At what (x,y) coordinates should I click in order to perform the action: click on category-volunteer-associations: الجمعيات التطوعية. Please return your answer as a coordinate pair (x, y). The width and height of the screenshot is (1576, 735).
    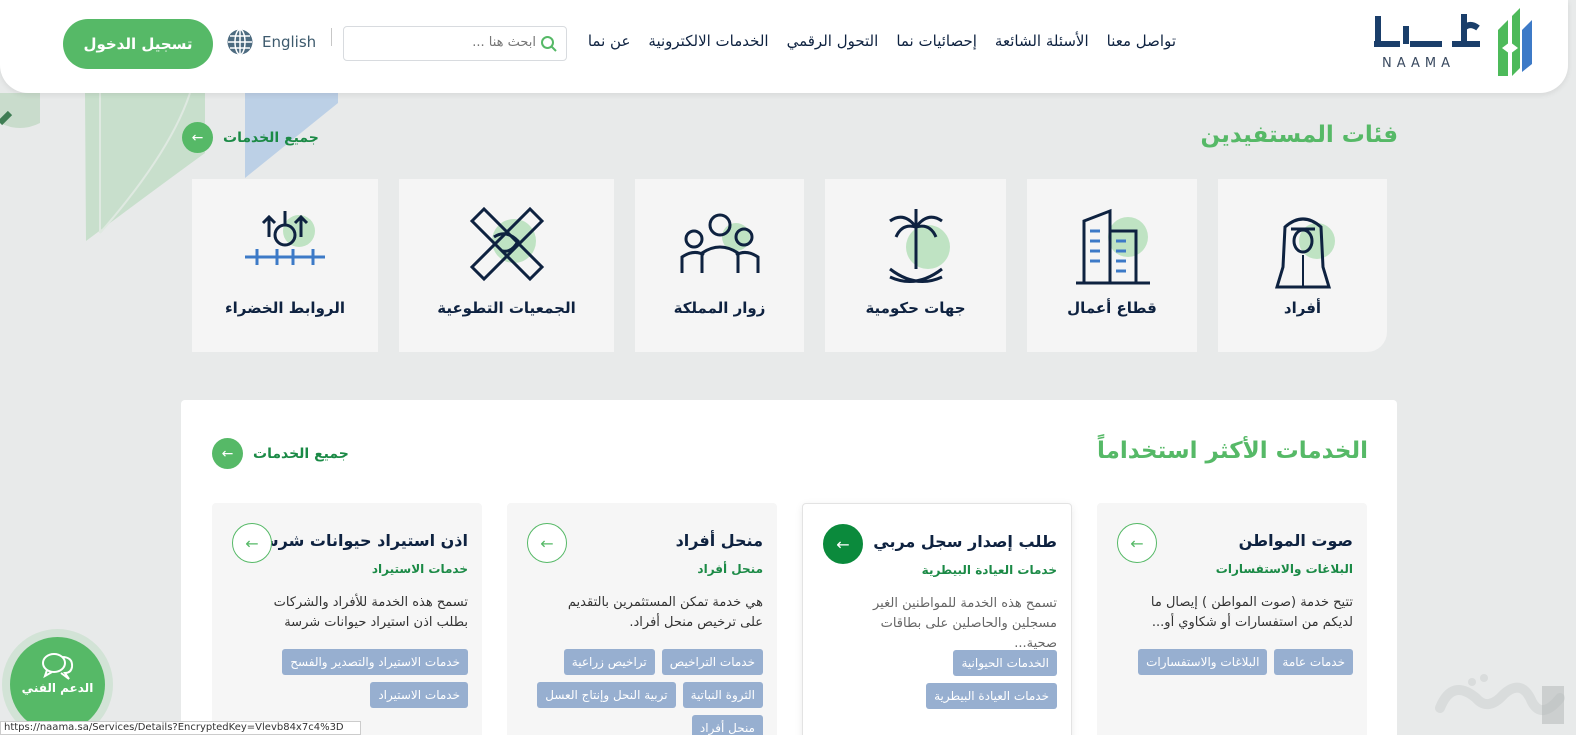
    Looking at the image, I should click on (506, 265).